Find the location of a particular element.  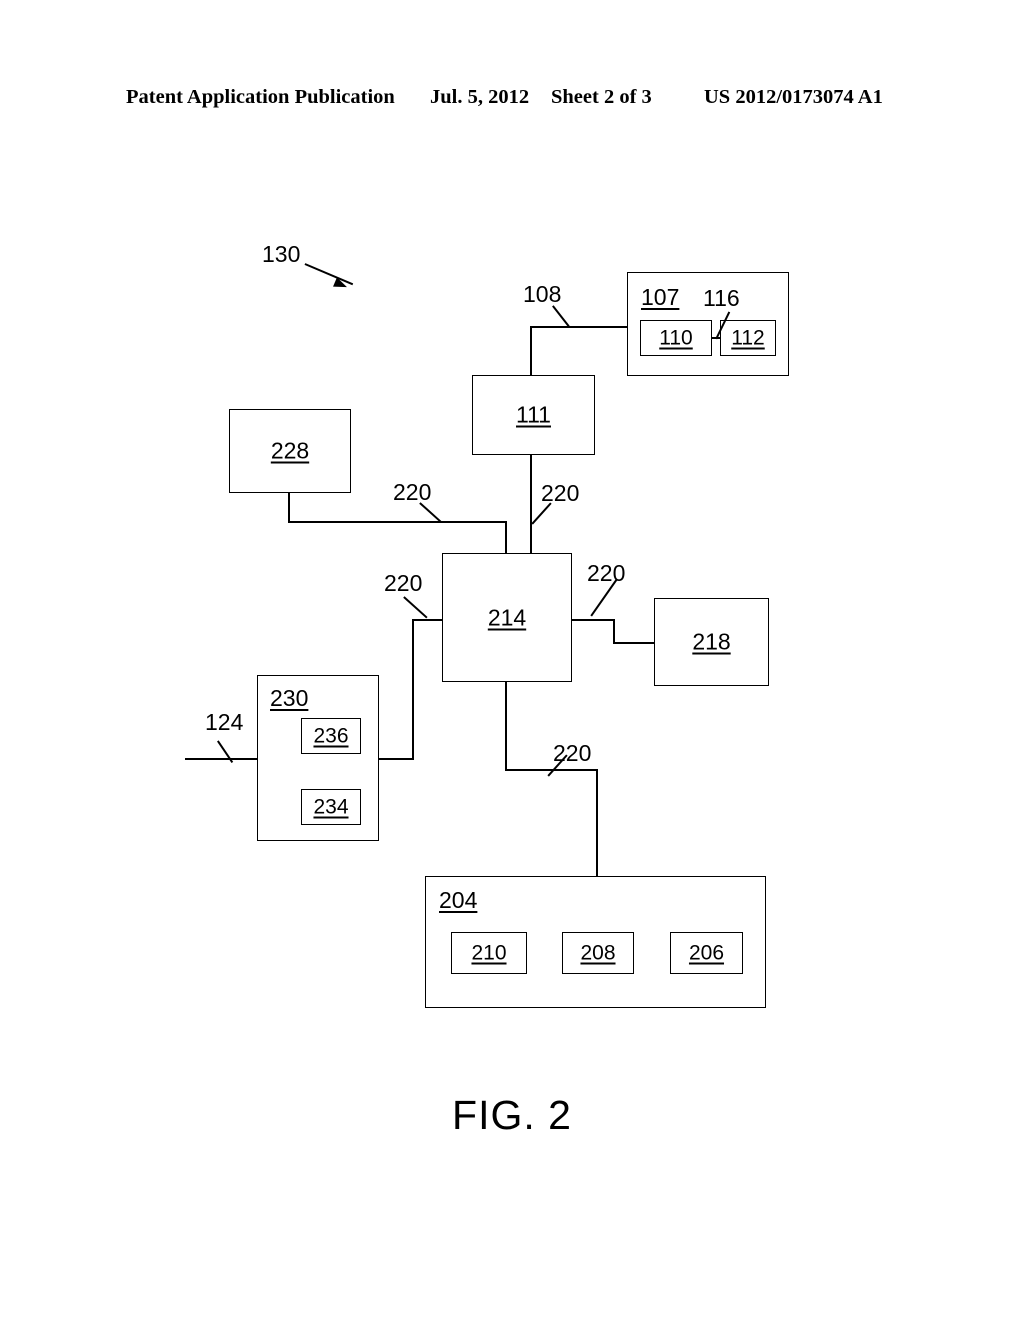

block-210-label: 210 is located at coordinates (489, 953).